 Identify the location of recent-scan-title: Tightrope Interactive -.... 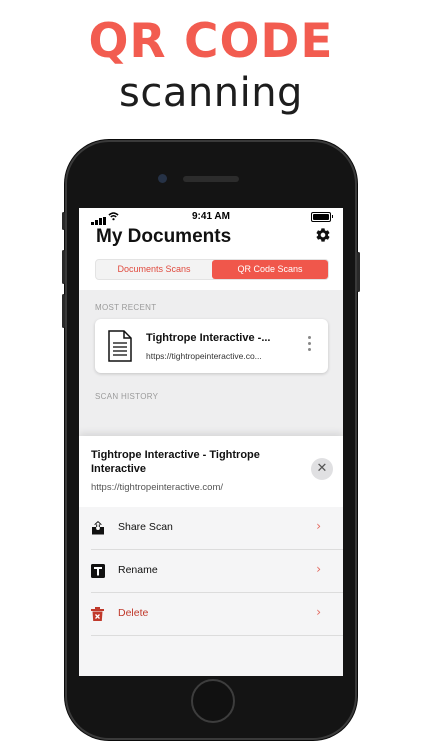
(208, 338).